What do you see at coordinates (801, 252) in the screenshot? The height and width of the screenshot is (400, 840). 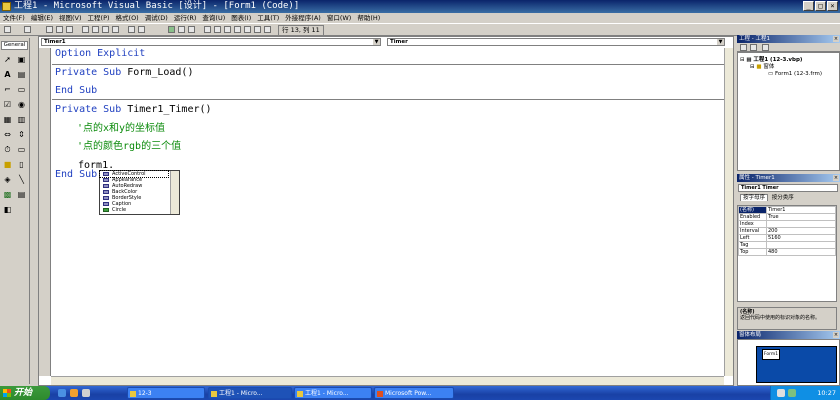 I see `property-value: 480` at bounding box center [801, 252].